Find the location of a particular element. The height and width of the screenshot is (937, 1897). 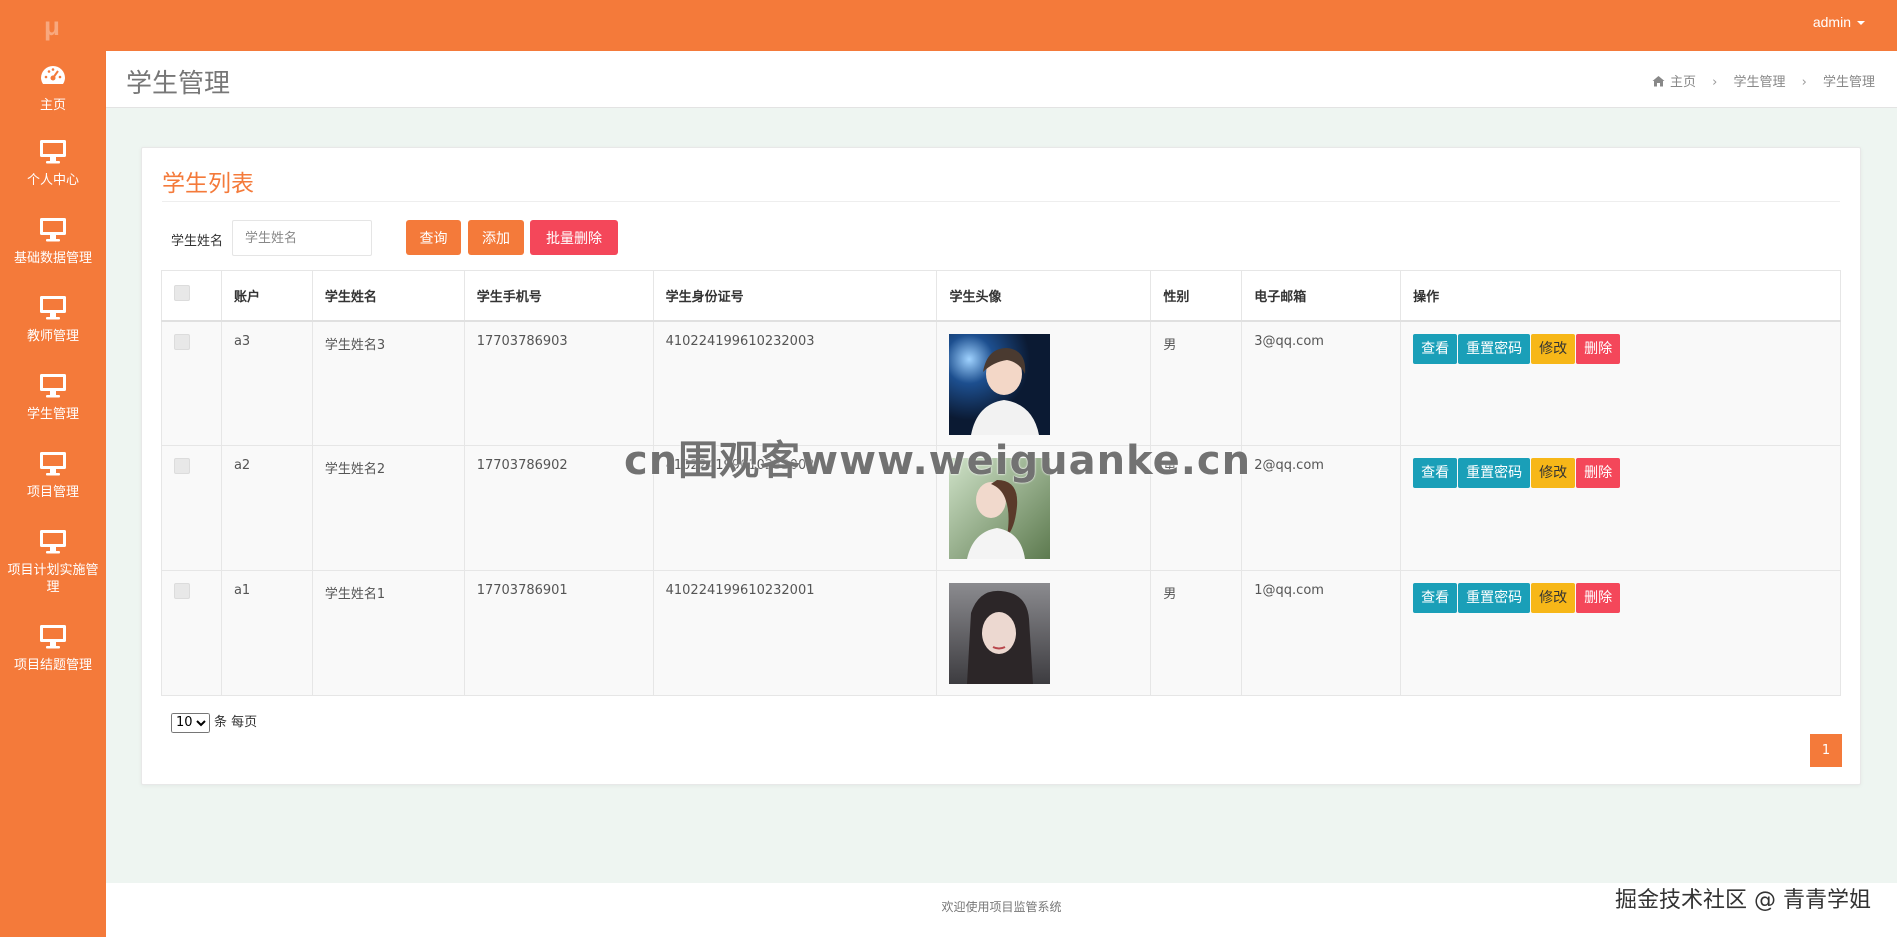

id-number-cell: 410224199610232001 is located at coordinates (795, 633).